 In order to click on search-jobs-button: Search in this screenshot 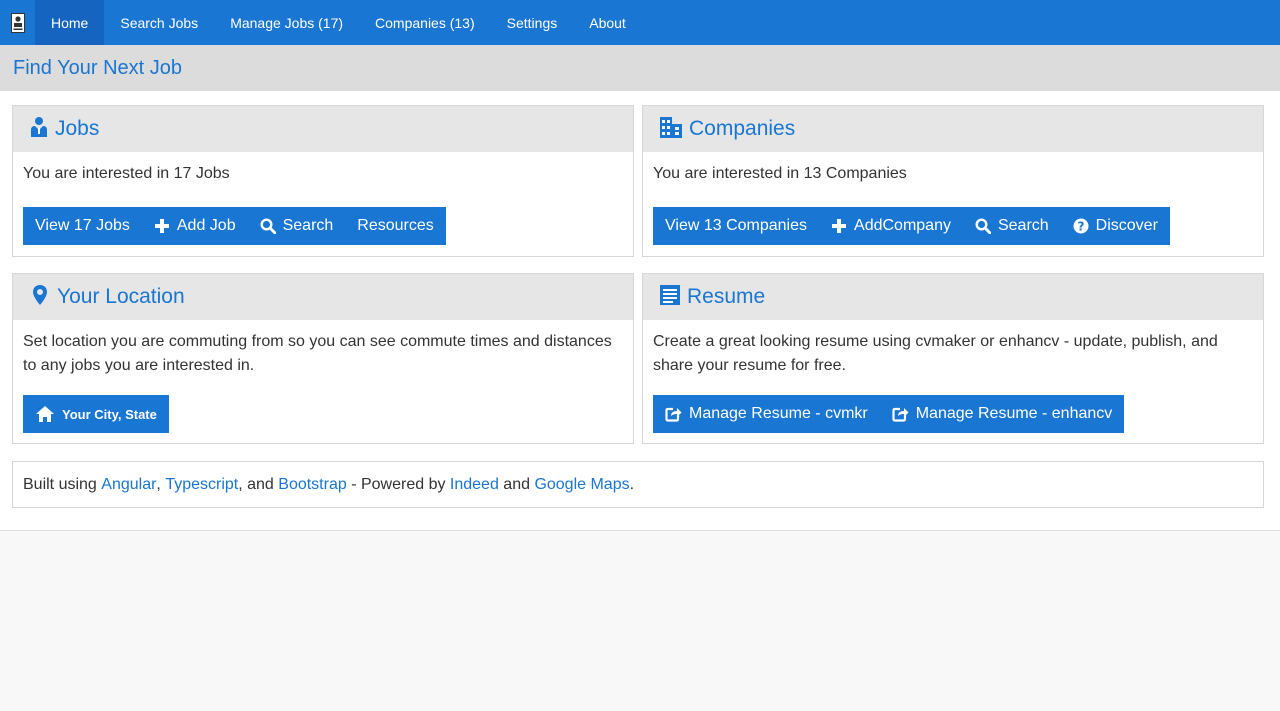, I will do `click(297, 226)`.